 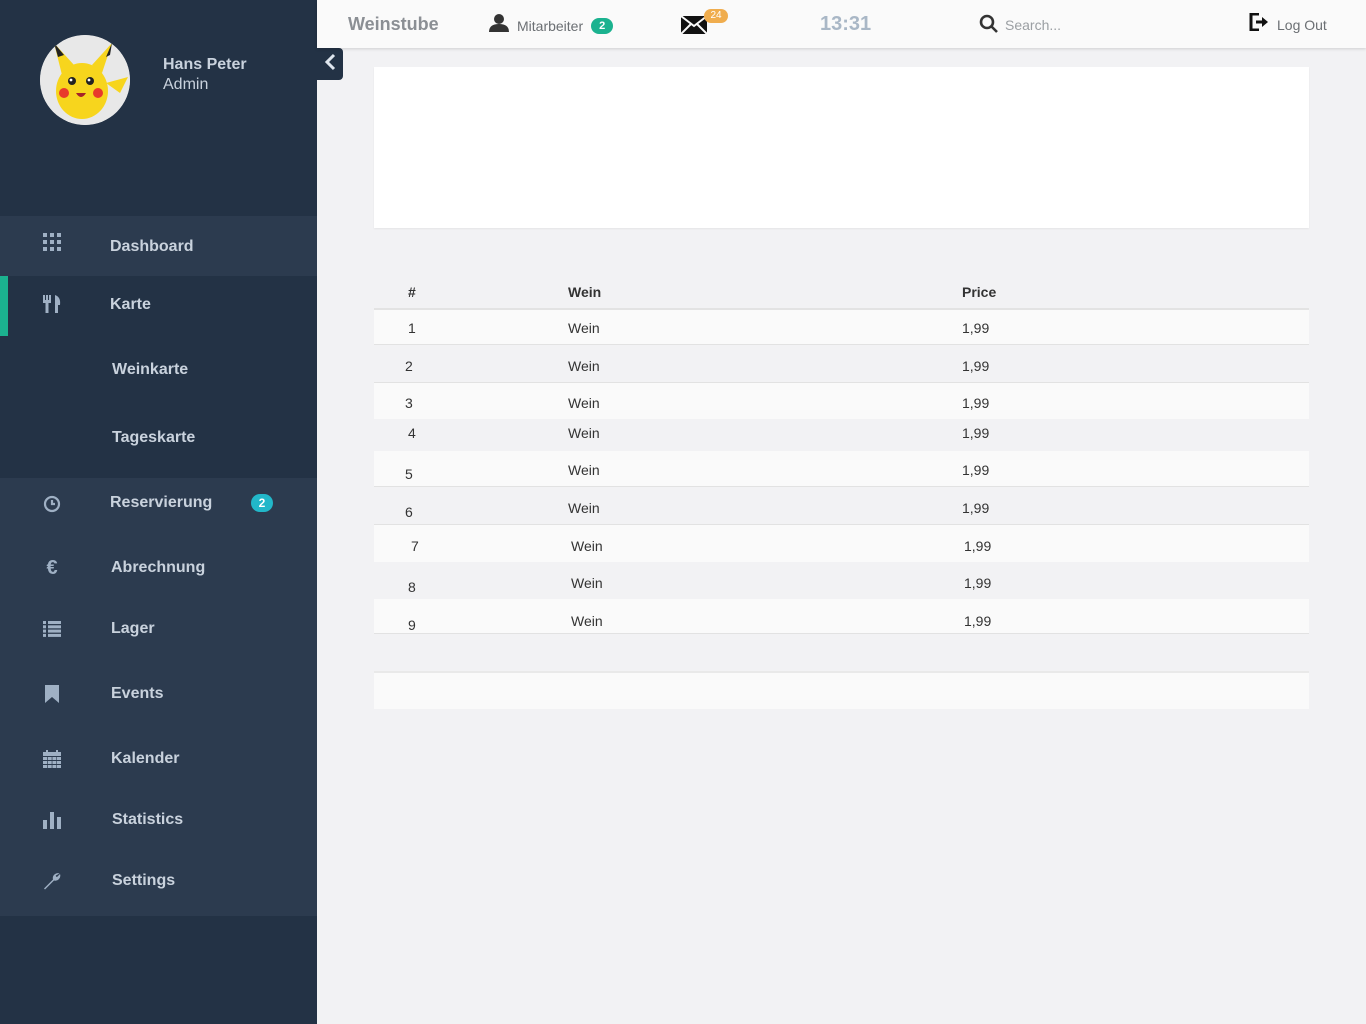 I want to click on reservation-count-badge: 2, so click(x=262, y=503).